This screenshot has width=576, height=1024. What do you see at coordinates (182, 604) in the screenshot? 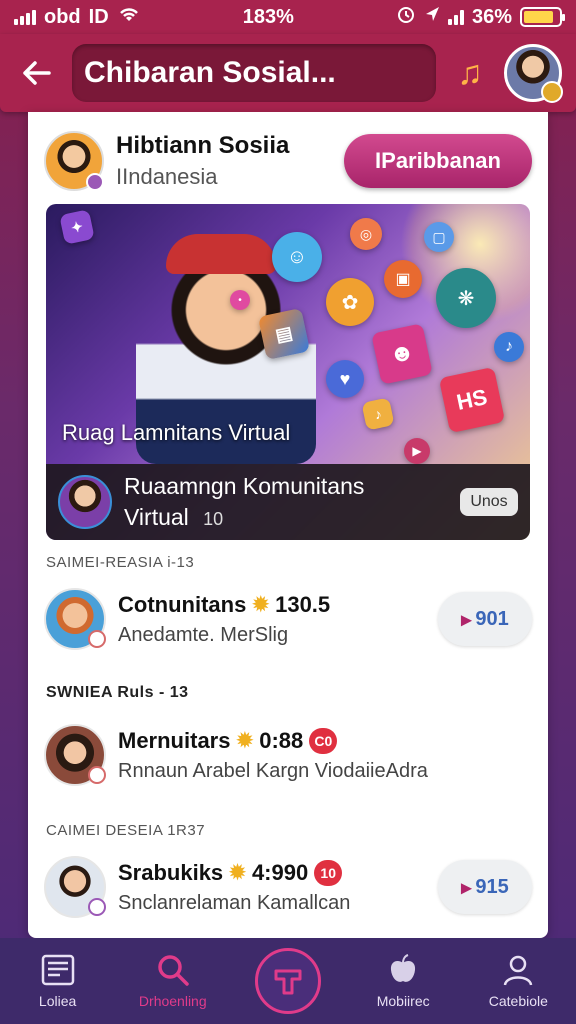
I see `list-title: Cotnunitans` at bounding box center [182, 604].